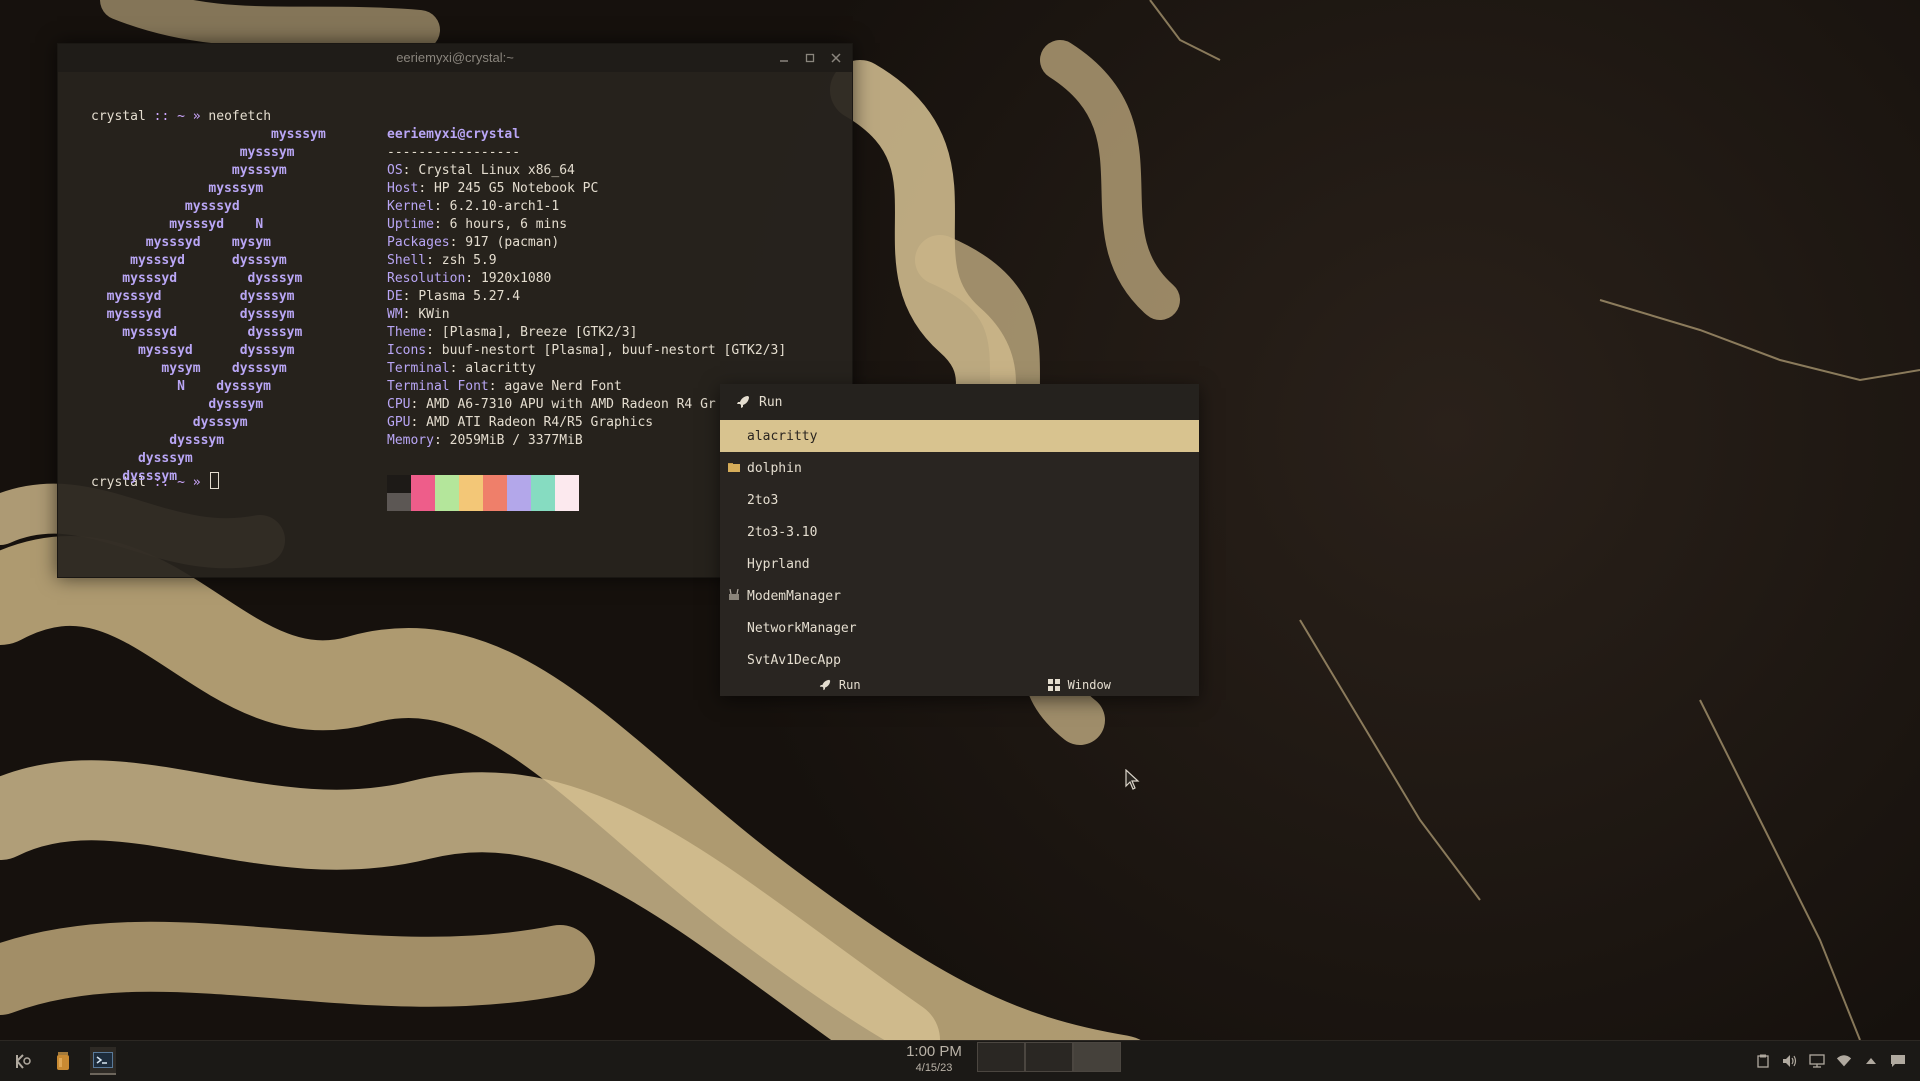 Image resolution: width=1920 pixels, height=1081 pixels. I want to click on info-line: Theme: [Plasma], Breeze [GTK2/3], so click(586, 333).